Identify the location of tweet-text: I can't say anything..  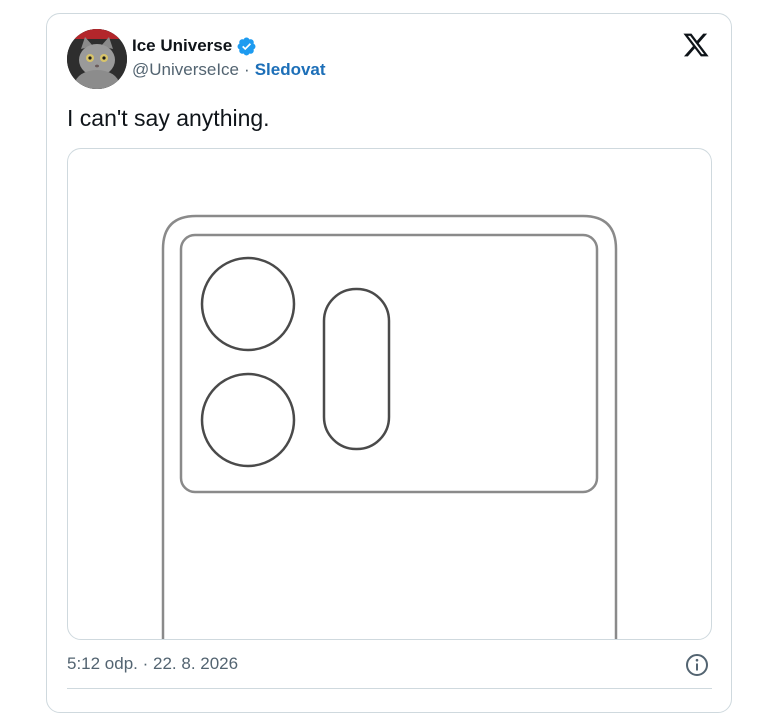
(168, 118).